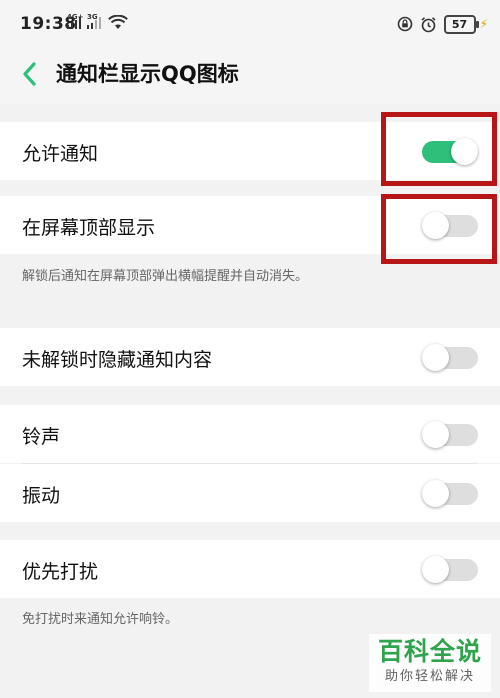 The image size is (500, 698). Describe the element at coordinates (250, 493) in the screenshot. I see `setting-vibrate: 振动` at that location.